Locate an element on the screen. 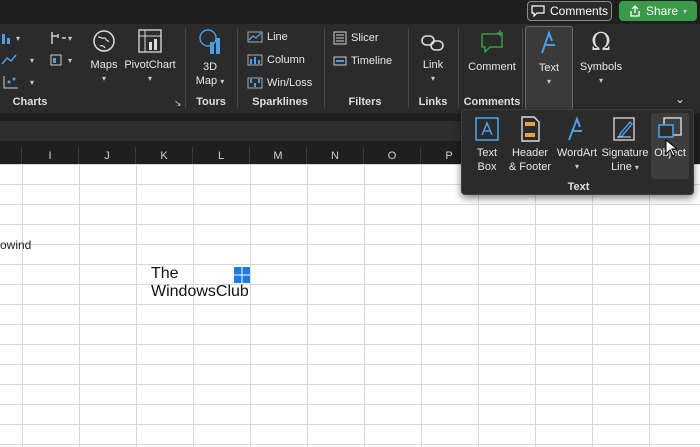 The height and width of the screenshot is (447, 700). column-header-i: I is located at coordinates (50, 155).